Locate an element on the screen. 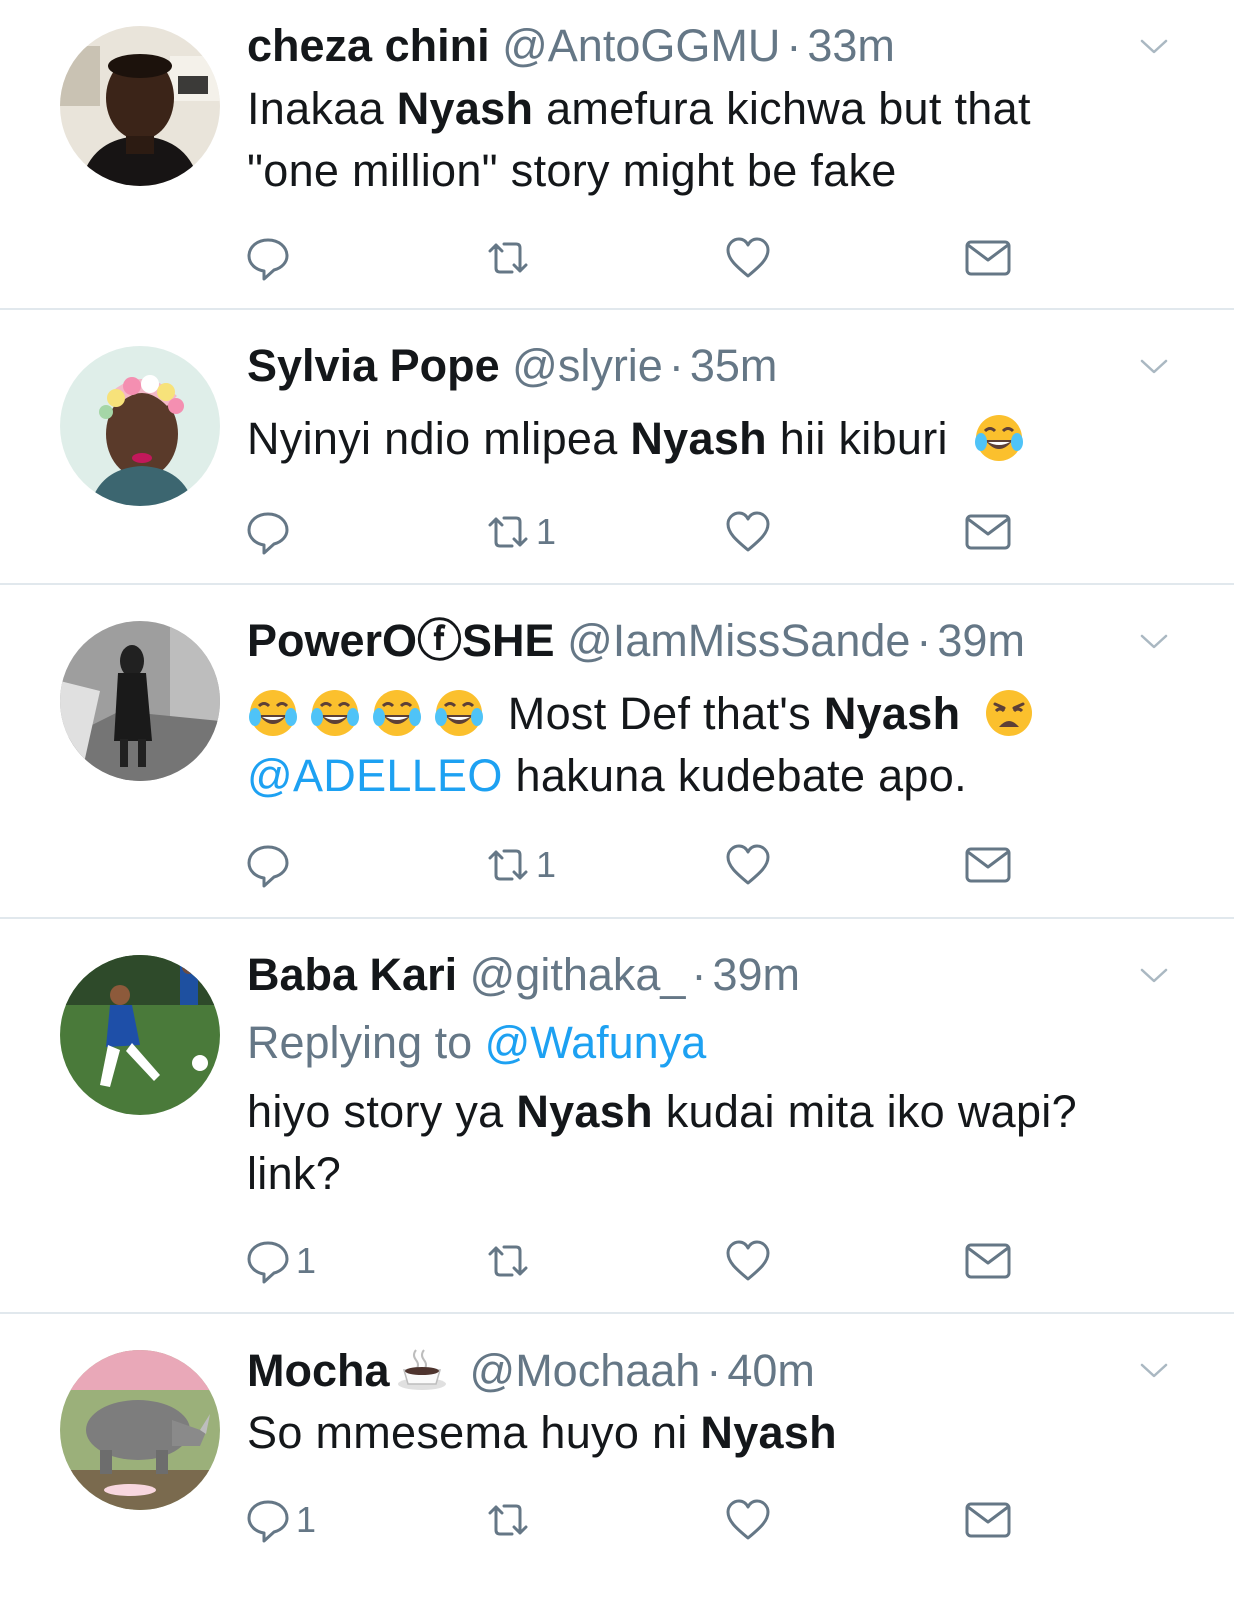 The image size is (1234, 1606). text-segment: hii kiburi is located at coordinates (857, 438).